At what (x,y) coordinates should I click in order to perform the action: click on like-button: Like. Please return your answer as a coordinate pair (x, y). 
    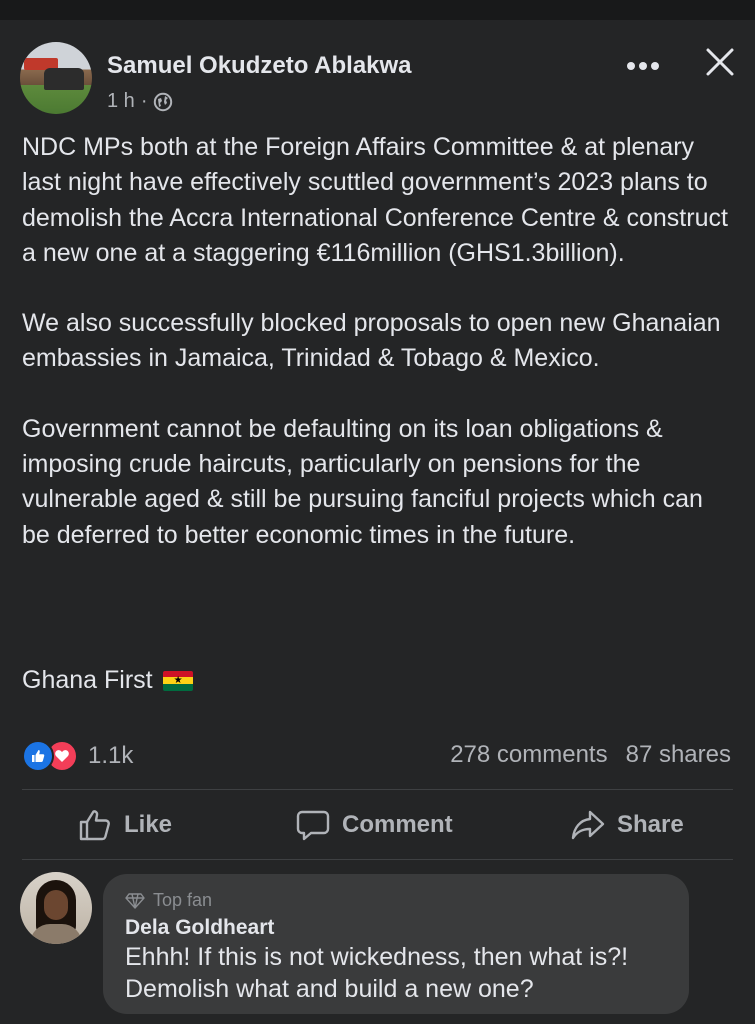
    Looking at the image, I should click on (125, 825).